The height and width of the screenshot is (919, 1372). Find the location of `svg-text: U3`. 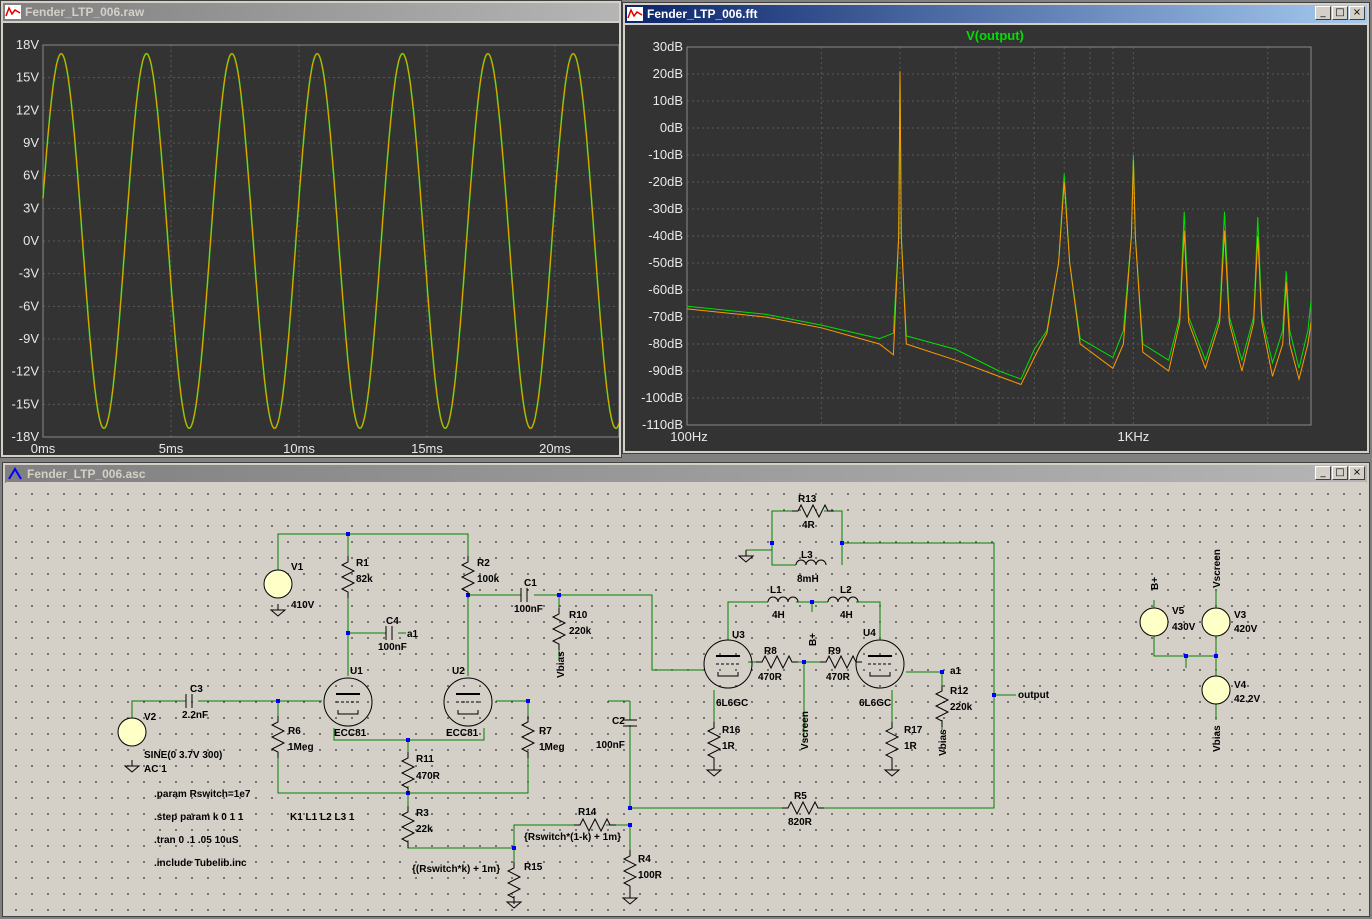

svg-text: U3 is located at coordinates (738, 635).